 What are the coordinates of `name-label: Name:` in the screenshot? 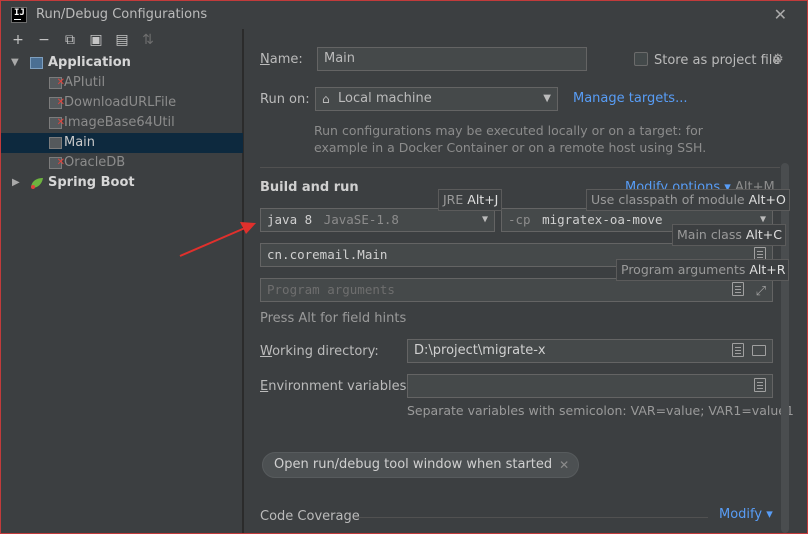 It's located at (281, 59).